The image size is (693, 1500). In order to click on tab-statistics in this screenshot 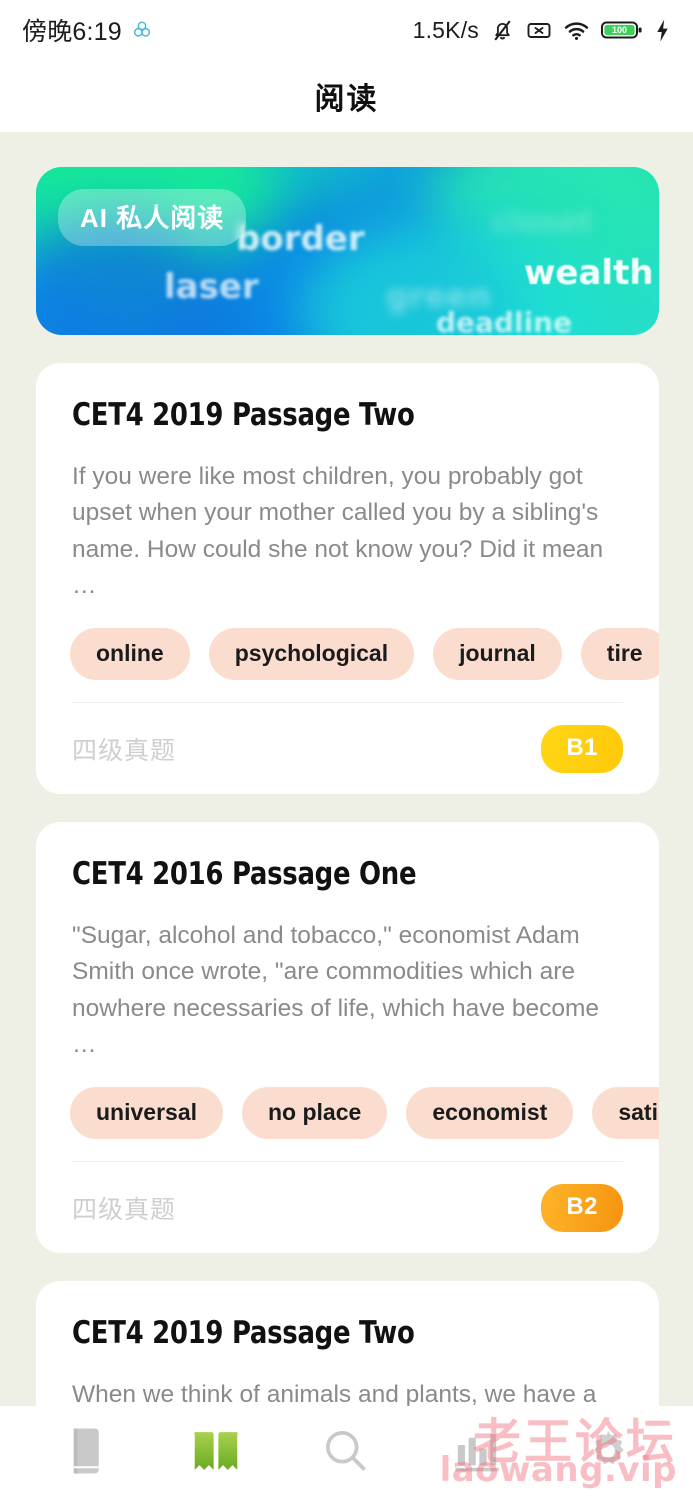, I will do `click(477, 1453)`.